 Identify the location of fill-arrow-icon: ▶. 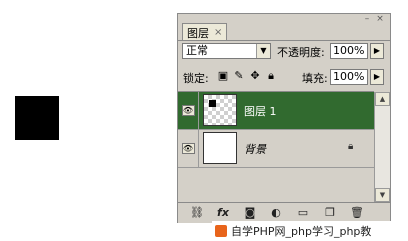
(377, 77).